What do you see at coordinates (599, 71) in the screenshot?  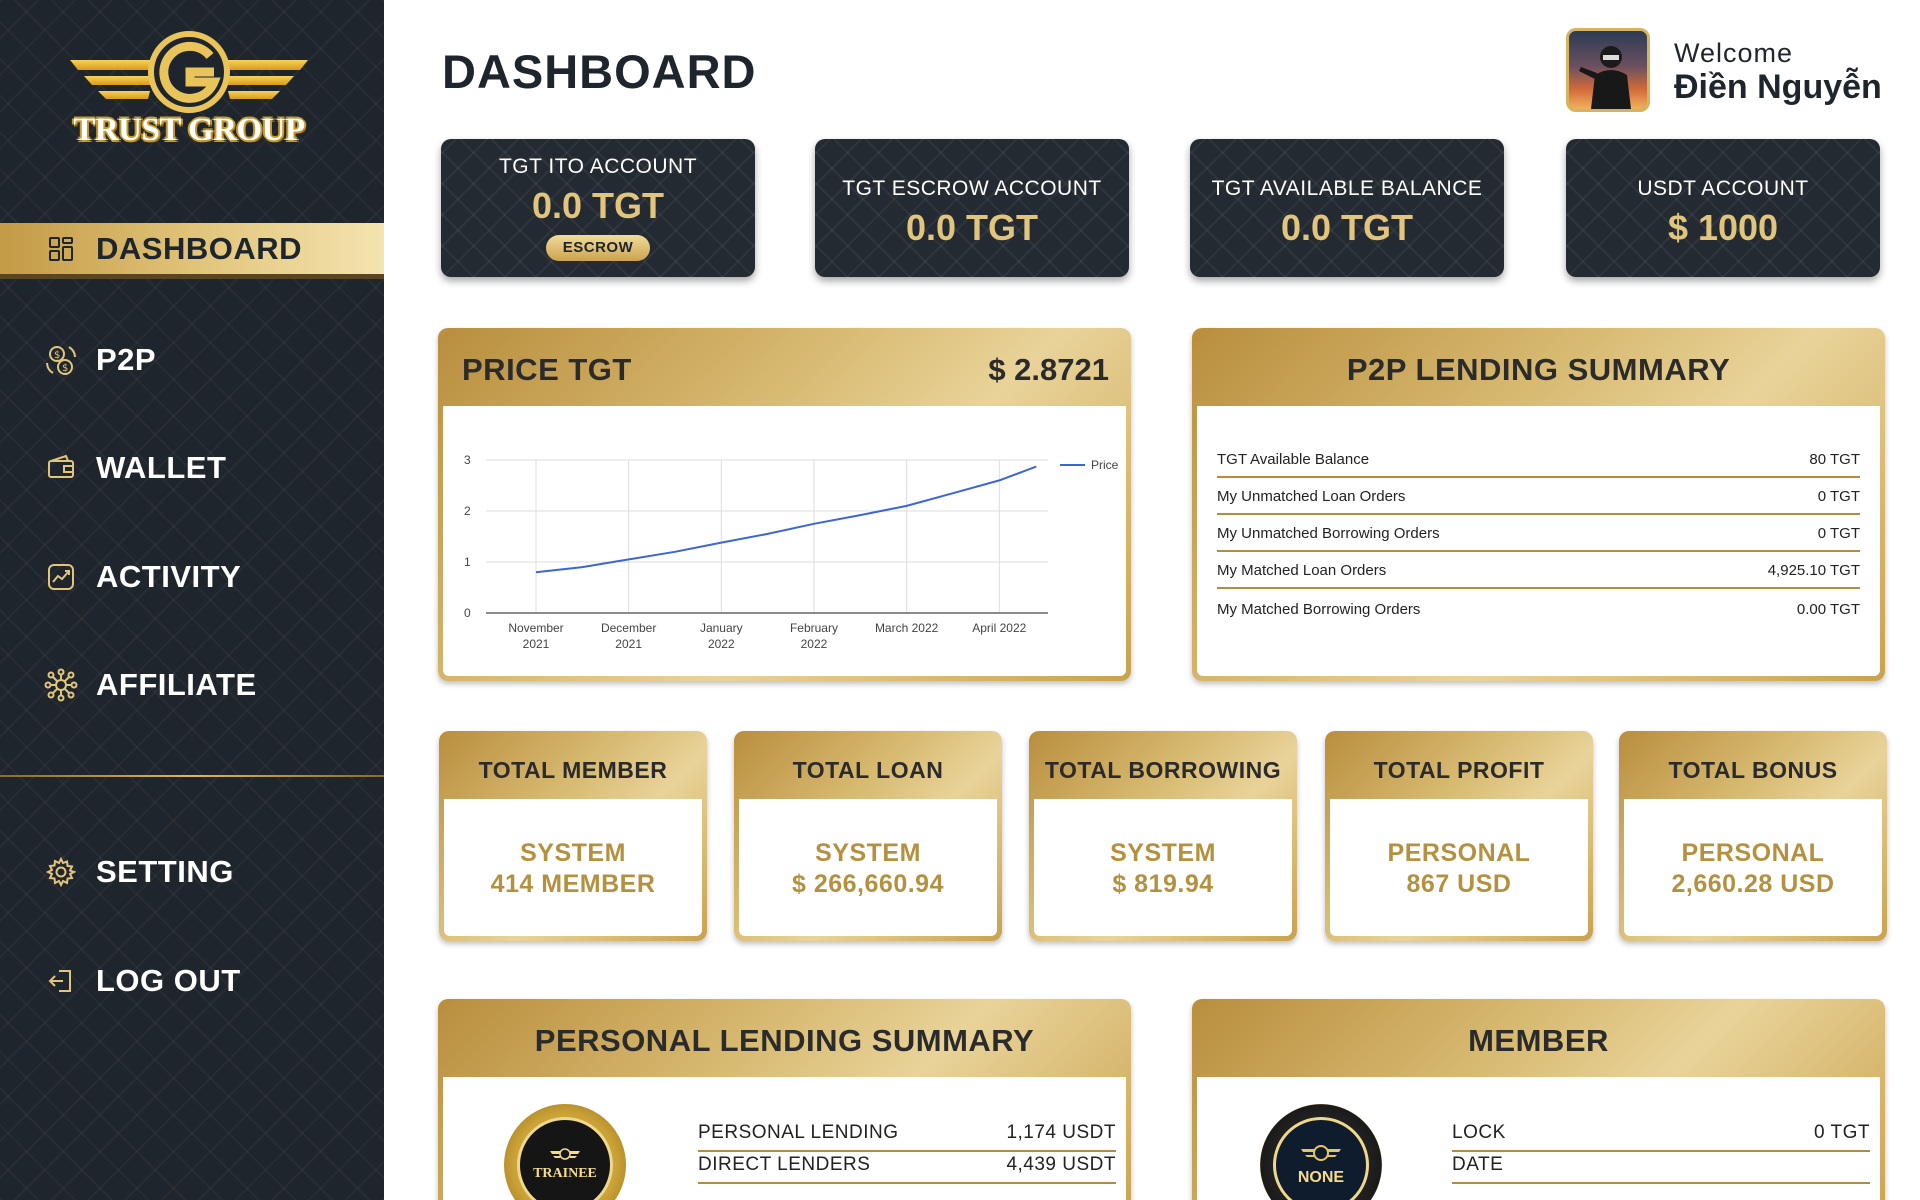 I see `page-title: DASHBOARD` at bounding box center [599, 71].